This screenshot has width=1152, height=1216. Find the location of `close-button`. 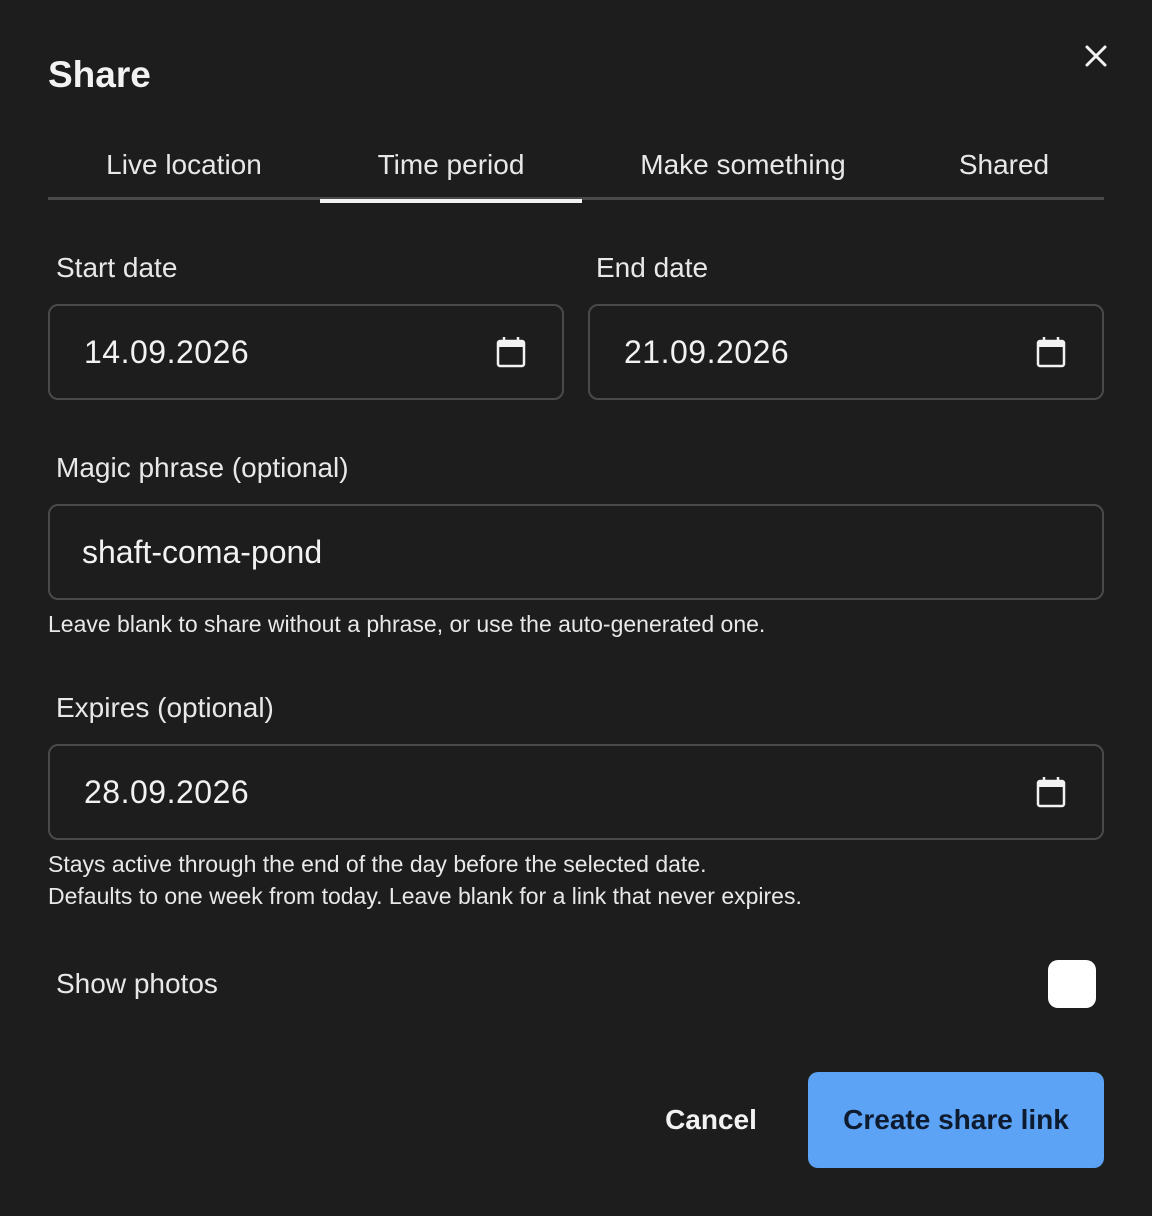

close-button is located at coordinates (1096, 56).